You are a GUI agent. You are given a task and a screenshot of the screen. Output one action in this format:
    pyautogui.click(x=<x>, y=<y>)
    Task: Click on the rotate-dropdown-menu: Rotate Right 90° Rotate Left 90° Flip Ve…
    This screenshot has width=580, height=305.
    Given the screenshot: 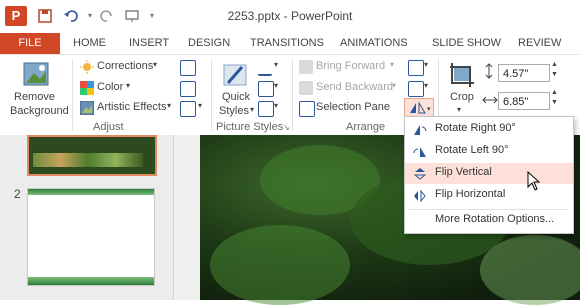 What is the action you would take?
    pyautogui.click(x=489, y=175)
    